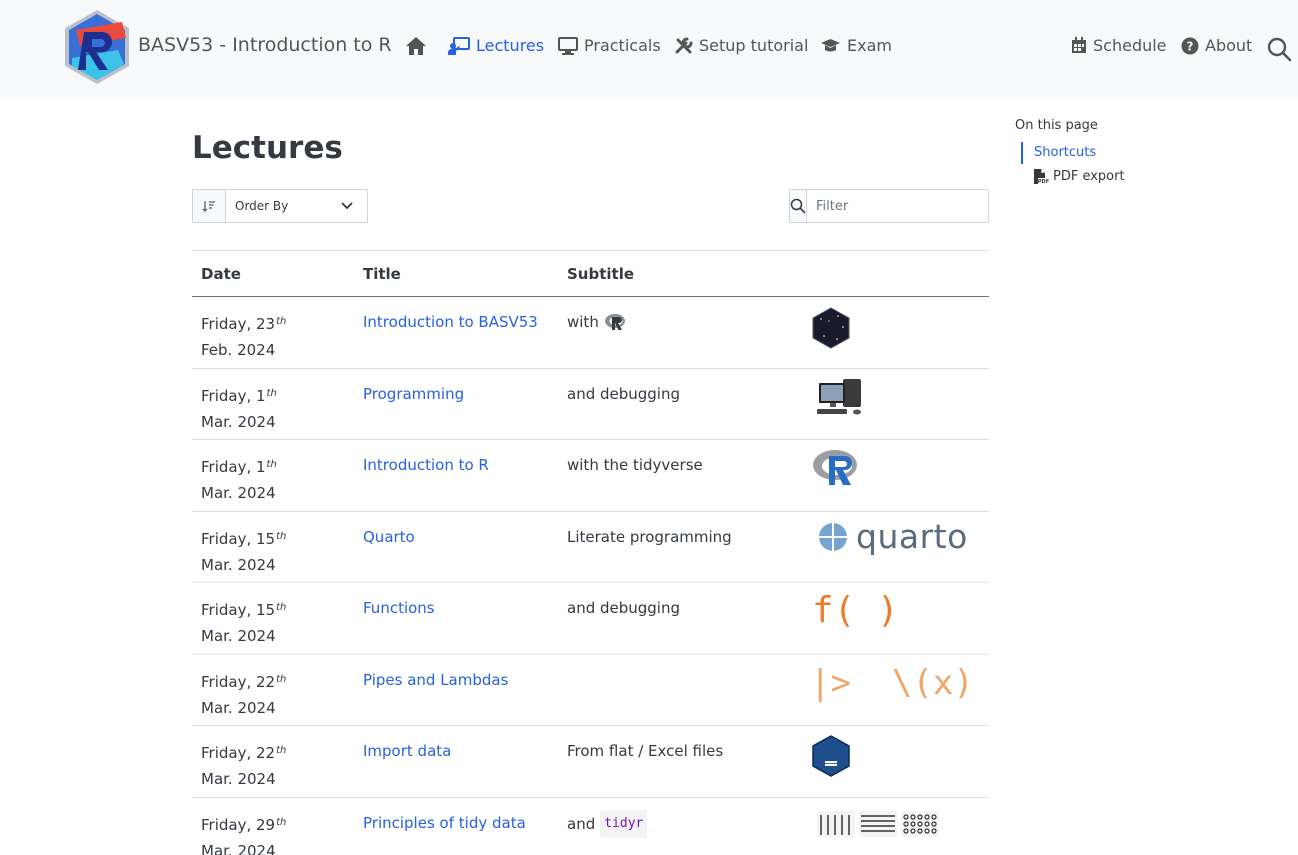 The height and width of the screenshot is (855, 1298). Describe the element at coordinates (265, 45) in the screenshot. I see `site-title: BASV53 - Introduction to R` at that location.